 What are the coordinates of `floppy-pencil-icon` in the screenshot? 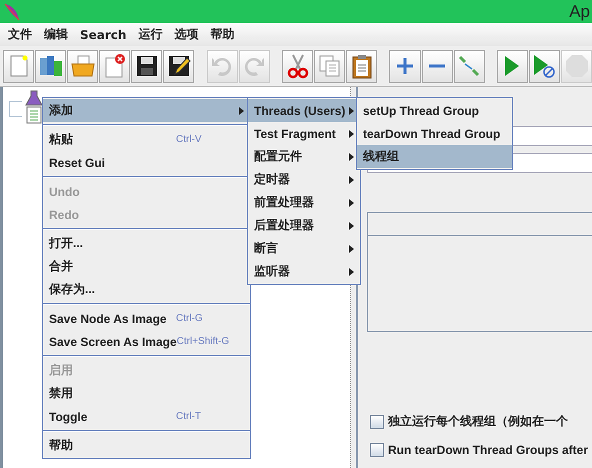 It's located at (178, 66).